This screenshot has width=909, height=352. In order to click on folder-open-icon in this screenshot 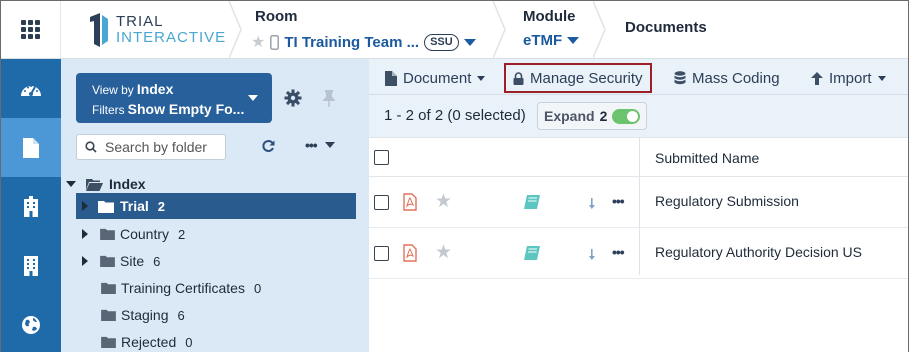, I will do `click(94, 184)`.